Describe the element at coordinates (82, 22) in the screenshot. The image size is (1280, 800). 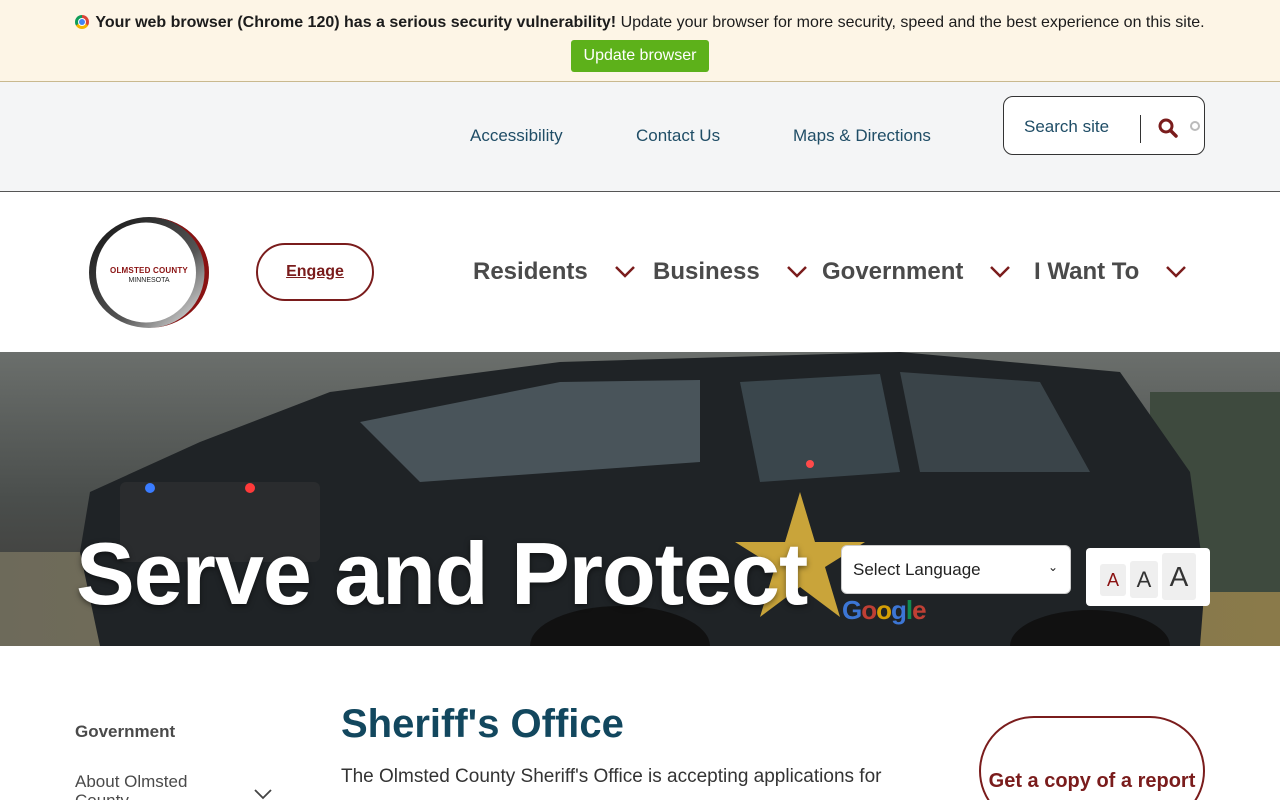
I see `chrome-icon` at that location.